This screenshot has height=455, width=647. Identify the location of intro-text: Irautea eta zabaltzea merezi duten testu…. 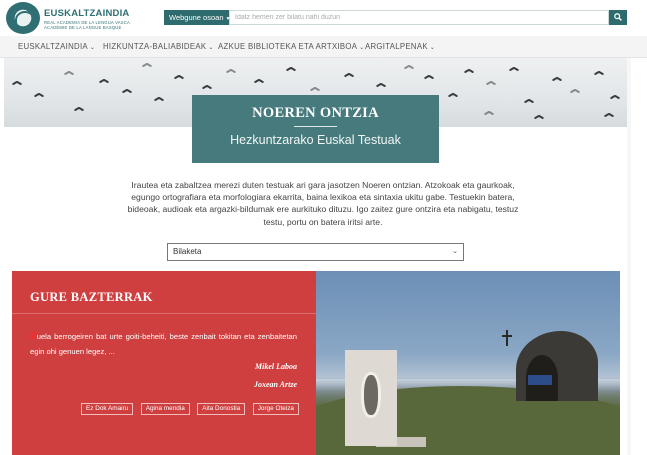
(323, 203).